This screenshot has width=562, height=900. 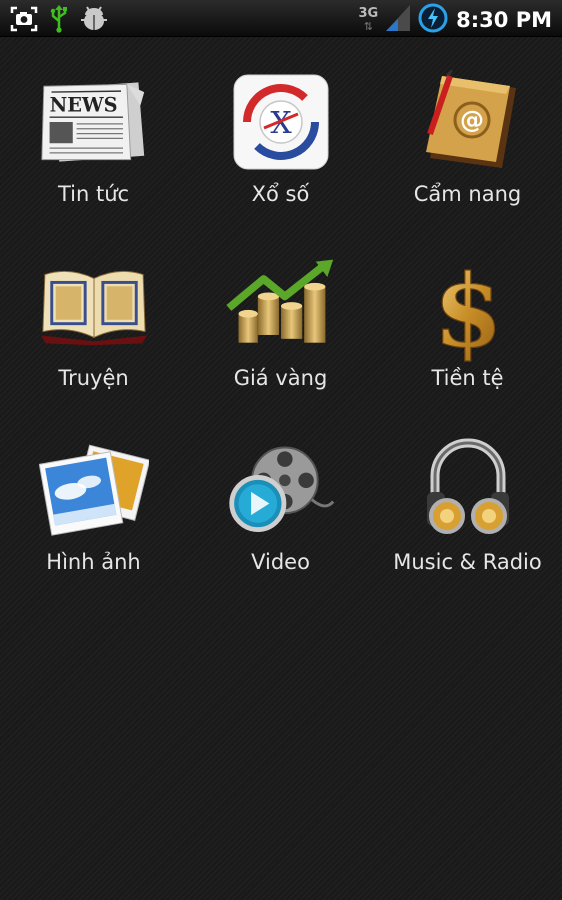 What do you see at coordinates (281, 306) in the screenshot?
I see `gold-coins-chart-icon` at bounding box center [281, 306].